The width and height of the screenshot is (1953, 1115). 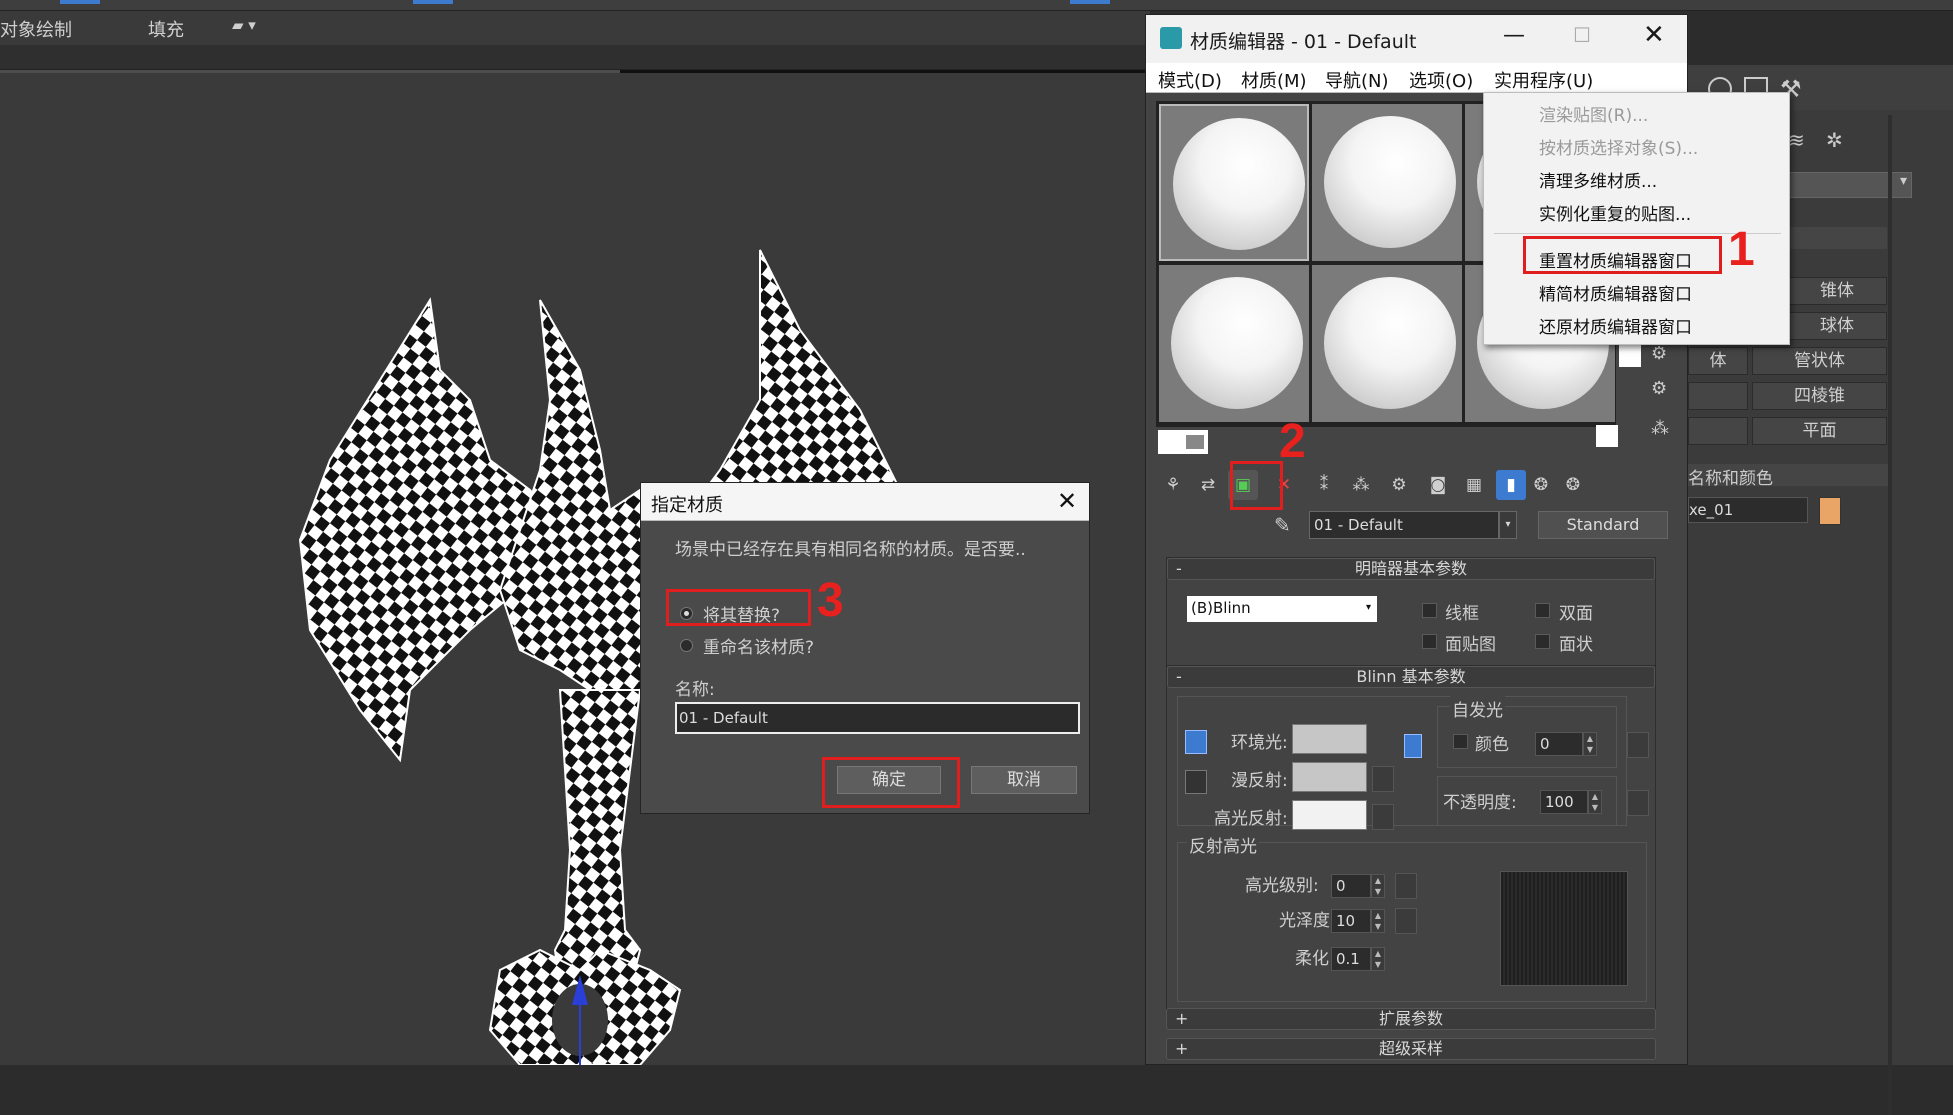 What do you see at coordinates (1438, 485) in the screenshot?
I see `material-id-icon: ◙` at bounding box center [1438, 485].